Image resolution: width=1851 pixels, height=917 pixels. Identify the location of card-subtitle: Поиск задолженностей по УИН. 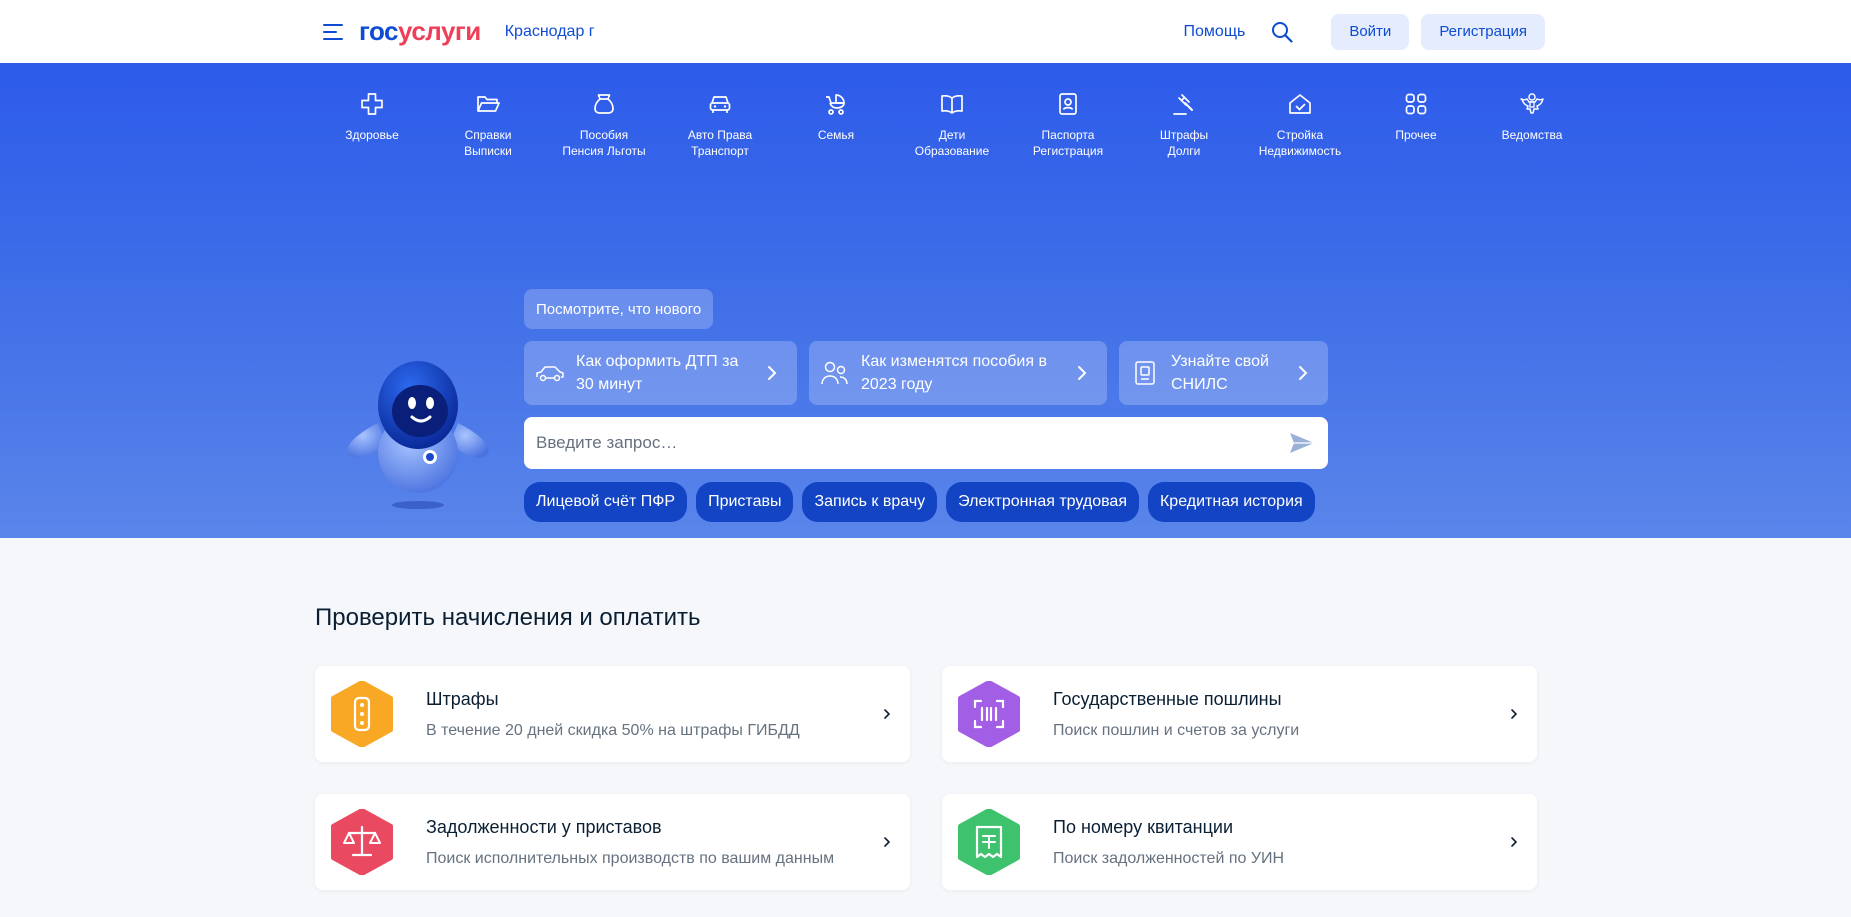
(1169, 858).